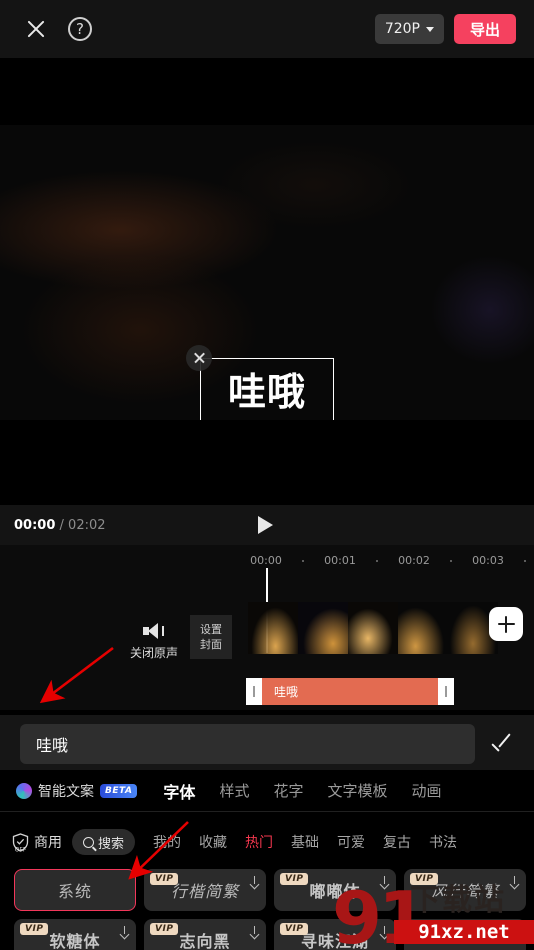 The height and width of the screenshot is (950, 534). Describe the element at coordinates (443, 842) in the screenshot. I see `category-calligraphy: 书法` at that location.